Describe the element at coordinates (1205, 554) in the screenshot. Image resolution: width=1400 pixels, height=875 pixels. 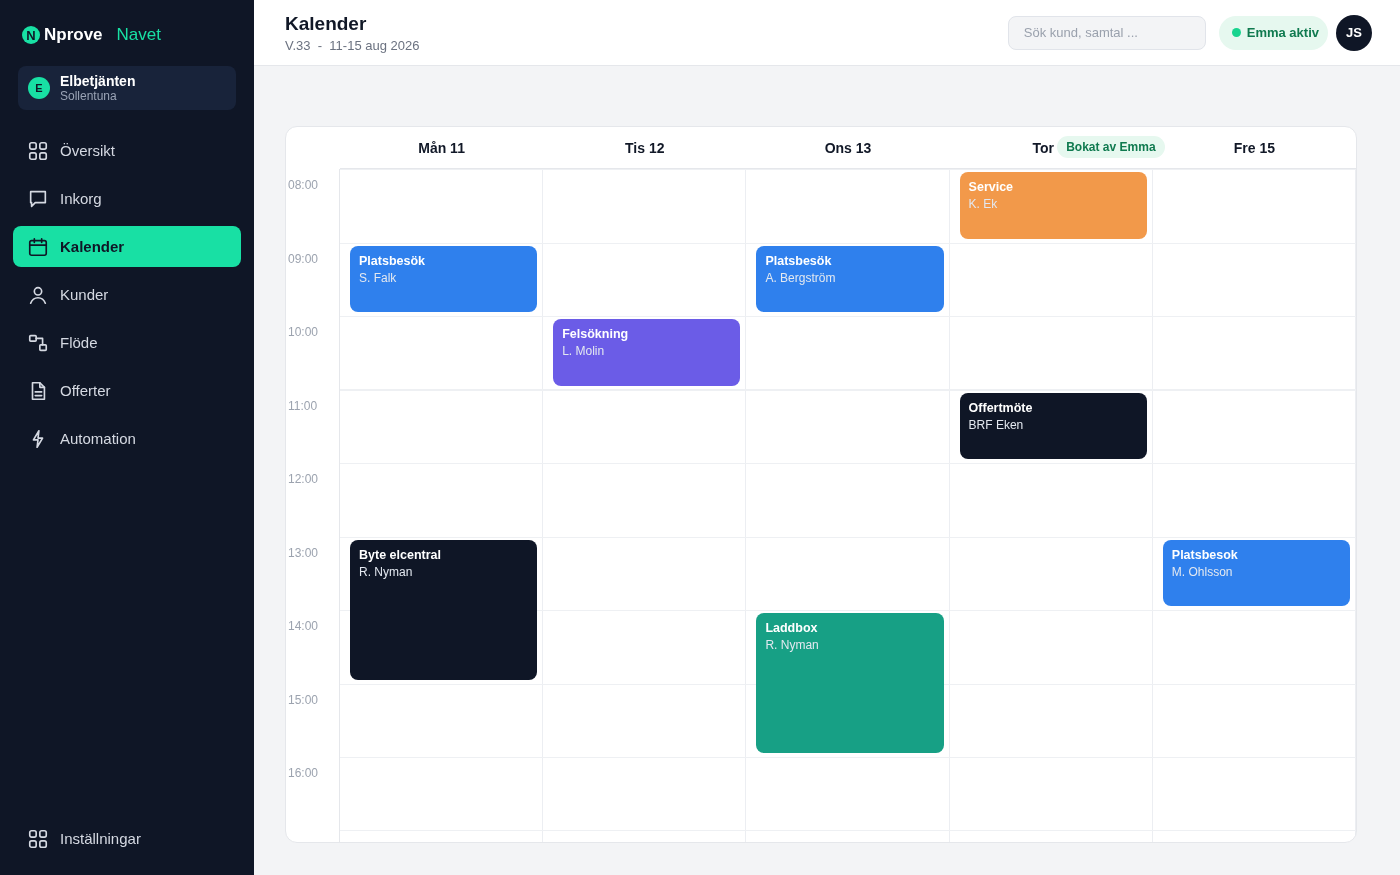
I see `event-title: Platsbesok` at that location.